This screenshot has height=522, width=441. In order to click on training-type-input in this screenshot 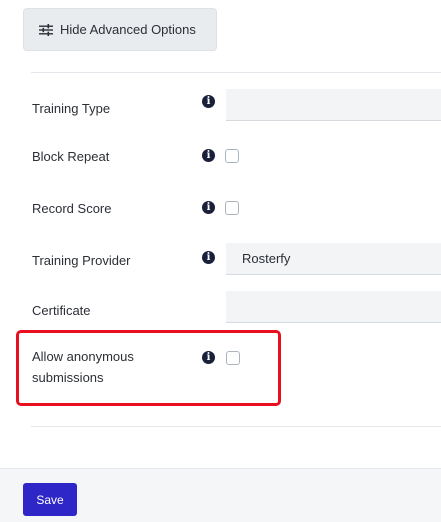, I will do `click(333, 105)`.